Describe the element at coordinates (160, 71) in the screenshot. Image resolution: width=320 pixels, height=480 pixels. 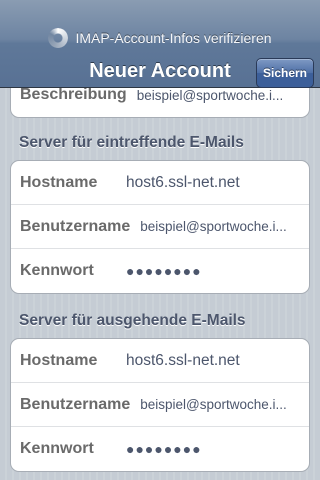
I see `title-row: Neuer Account Sichern` at that location.